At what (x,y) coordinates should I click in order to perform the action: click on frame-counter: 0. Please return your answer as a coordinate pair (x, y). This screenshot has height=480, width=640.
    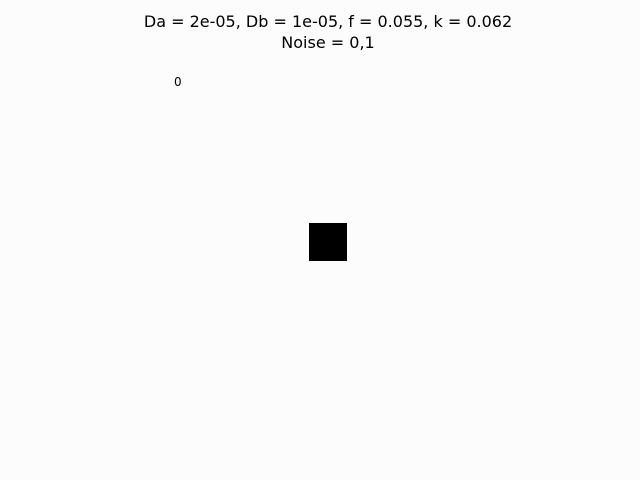
    Looking at the image, I should click on (178, 82).